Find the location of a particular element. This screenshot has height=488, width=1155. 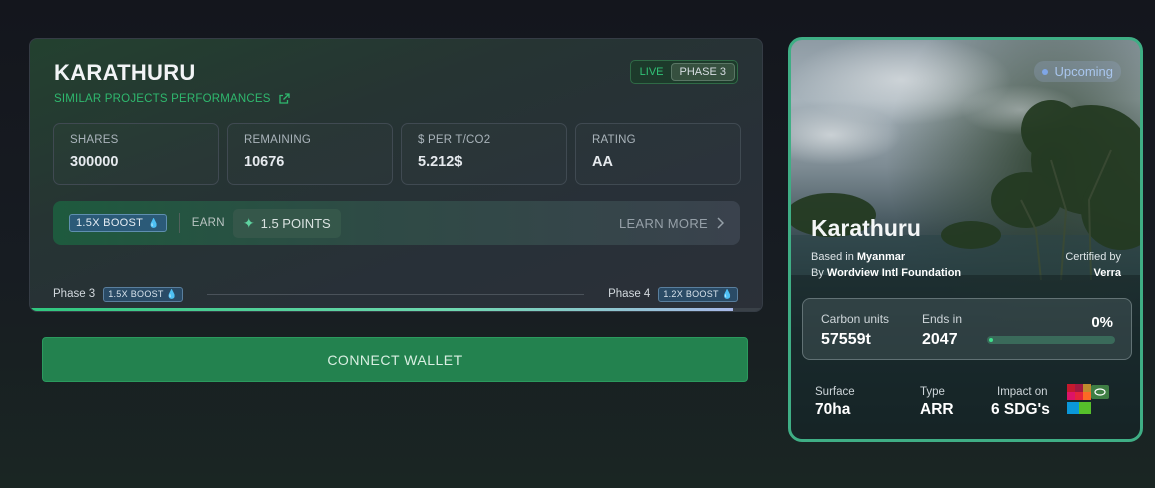

points-pill: ✦ 1.5 POINTS is located at coordinates (286, 223).